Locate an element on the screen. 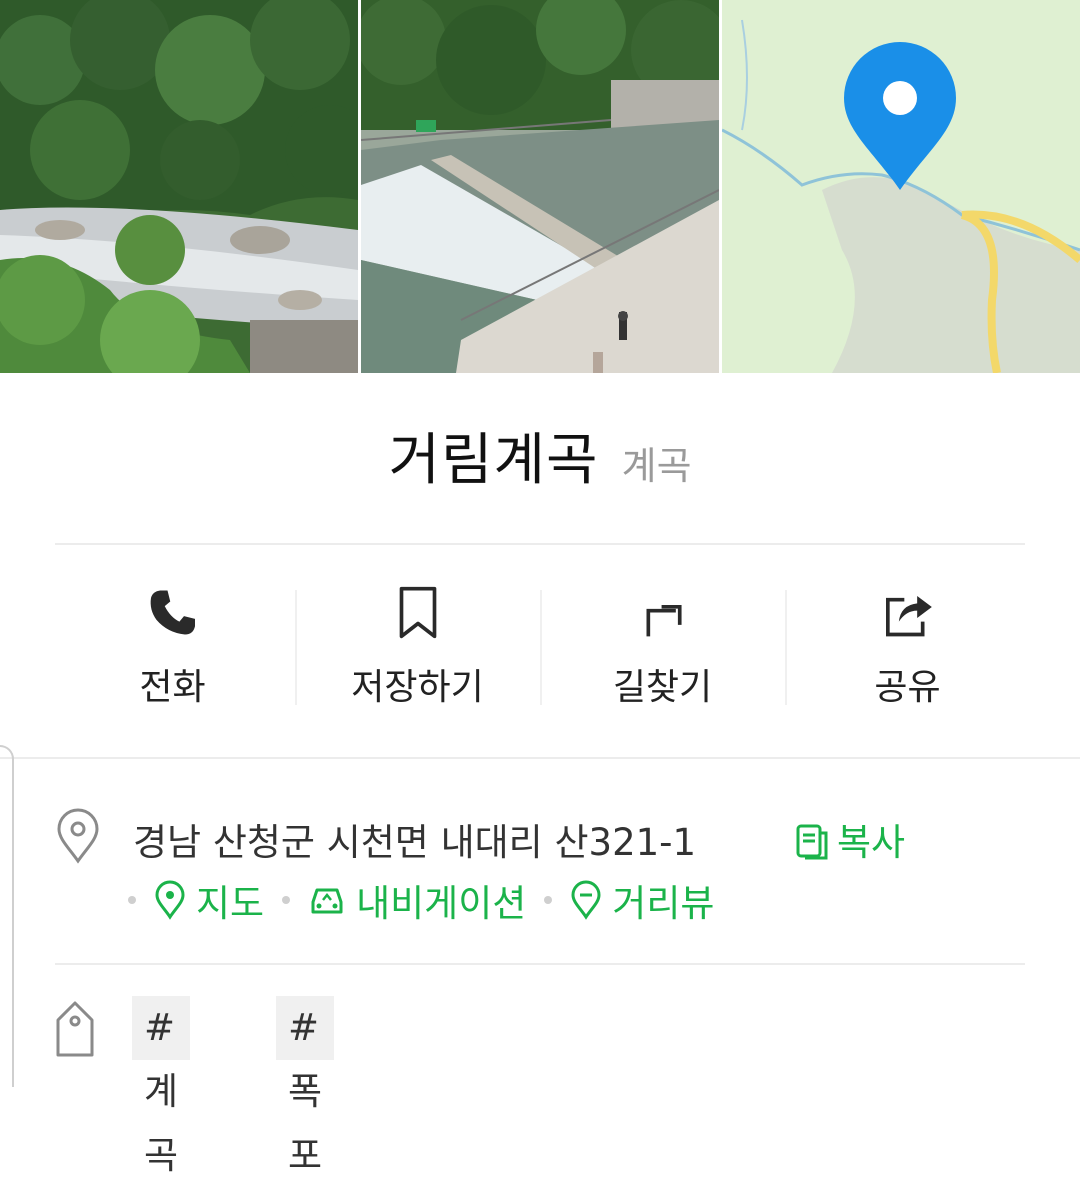 The image size is (1080, 1188). tag-chip: #폭포 is located at coordinates (305, 1086).